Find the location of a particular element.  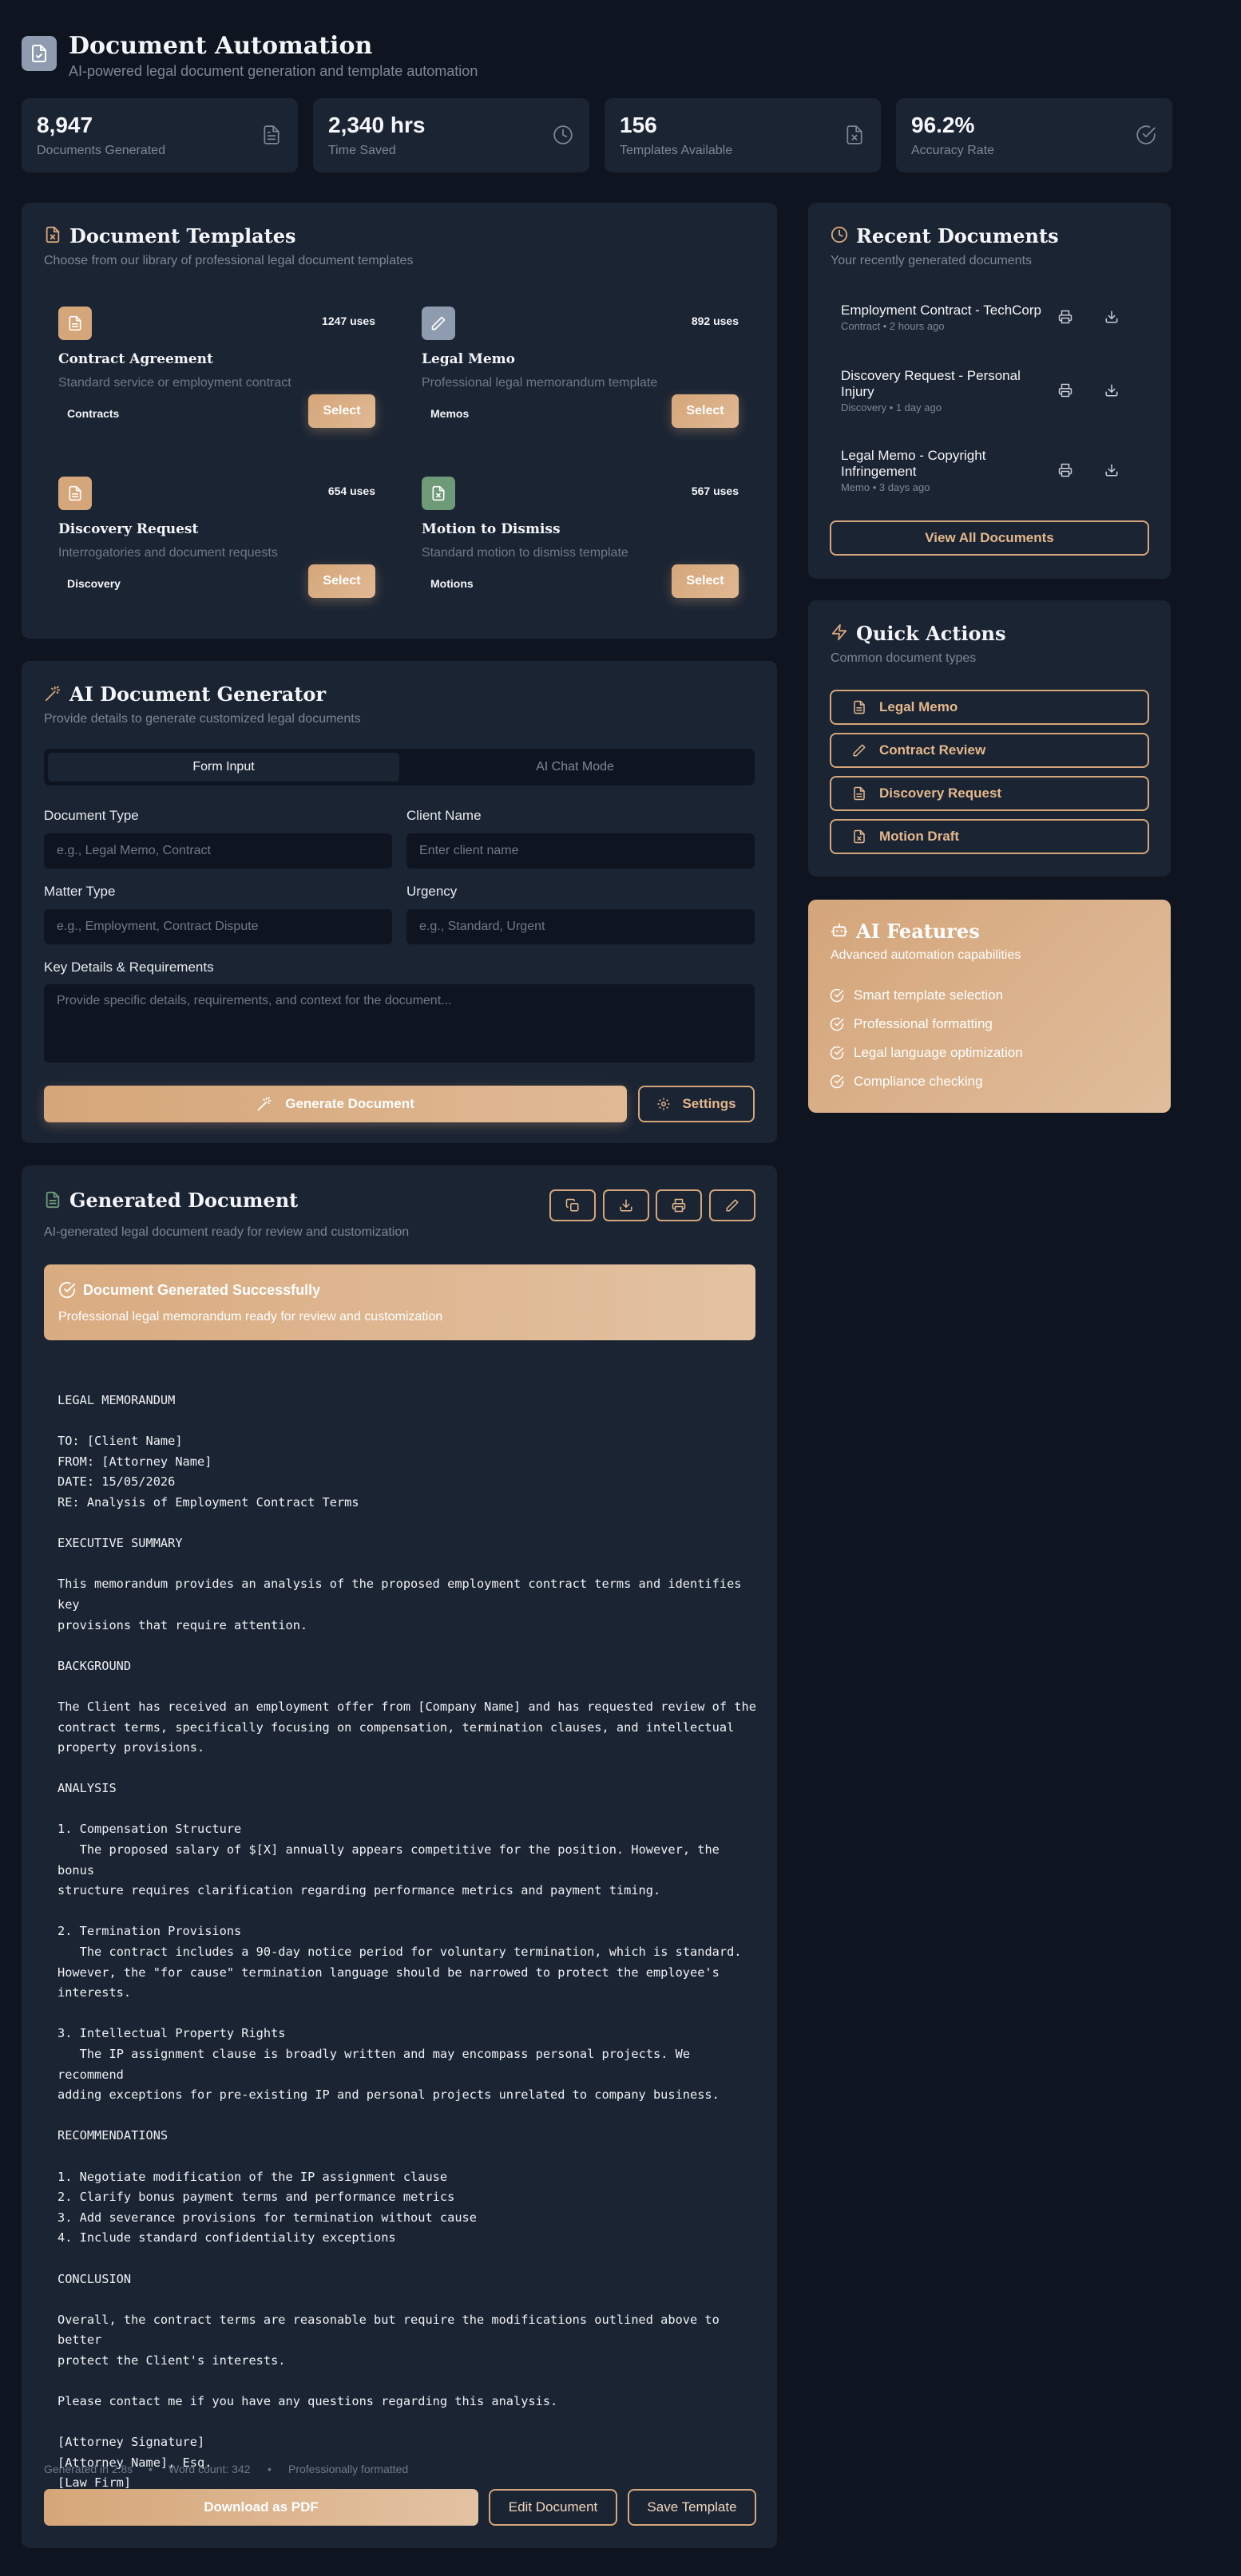

feature-item: Professional formatting is located at coordinates (911, 1024).